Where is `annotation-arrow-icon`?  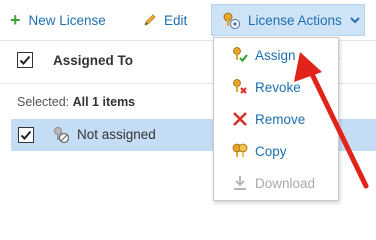 annotation-arrow-icon is located at coordinates (331, 120).